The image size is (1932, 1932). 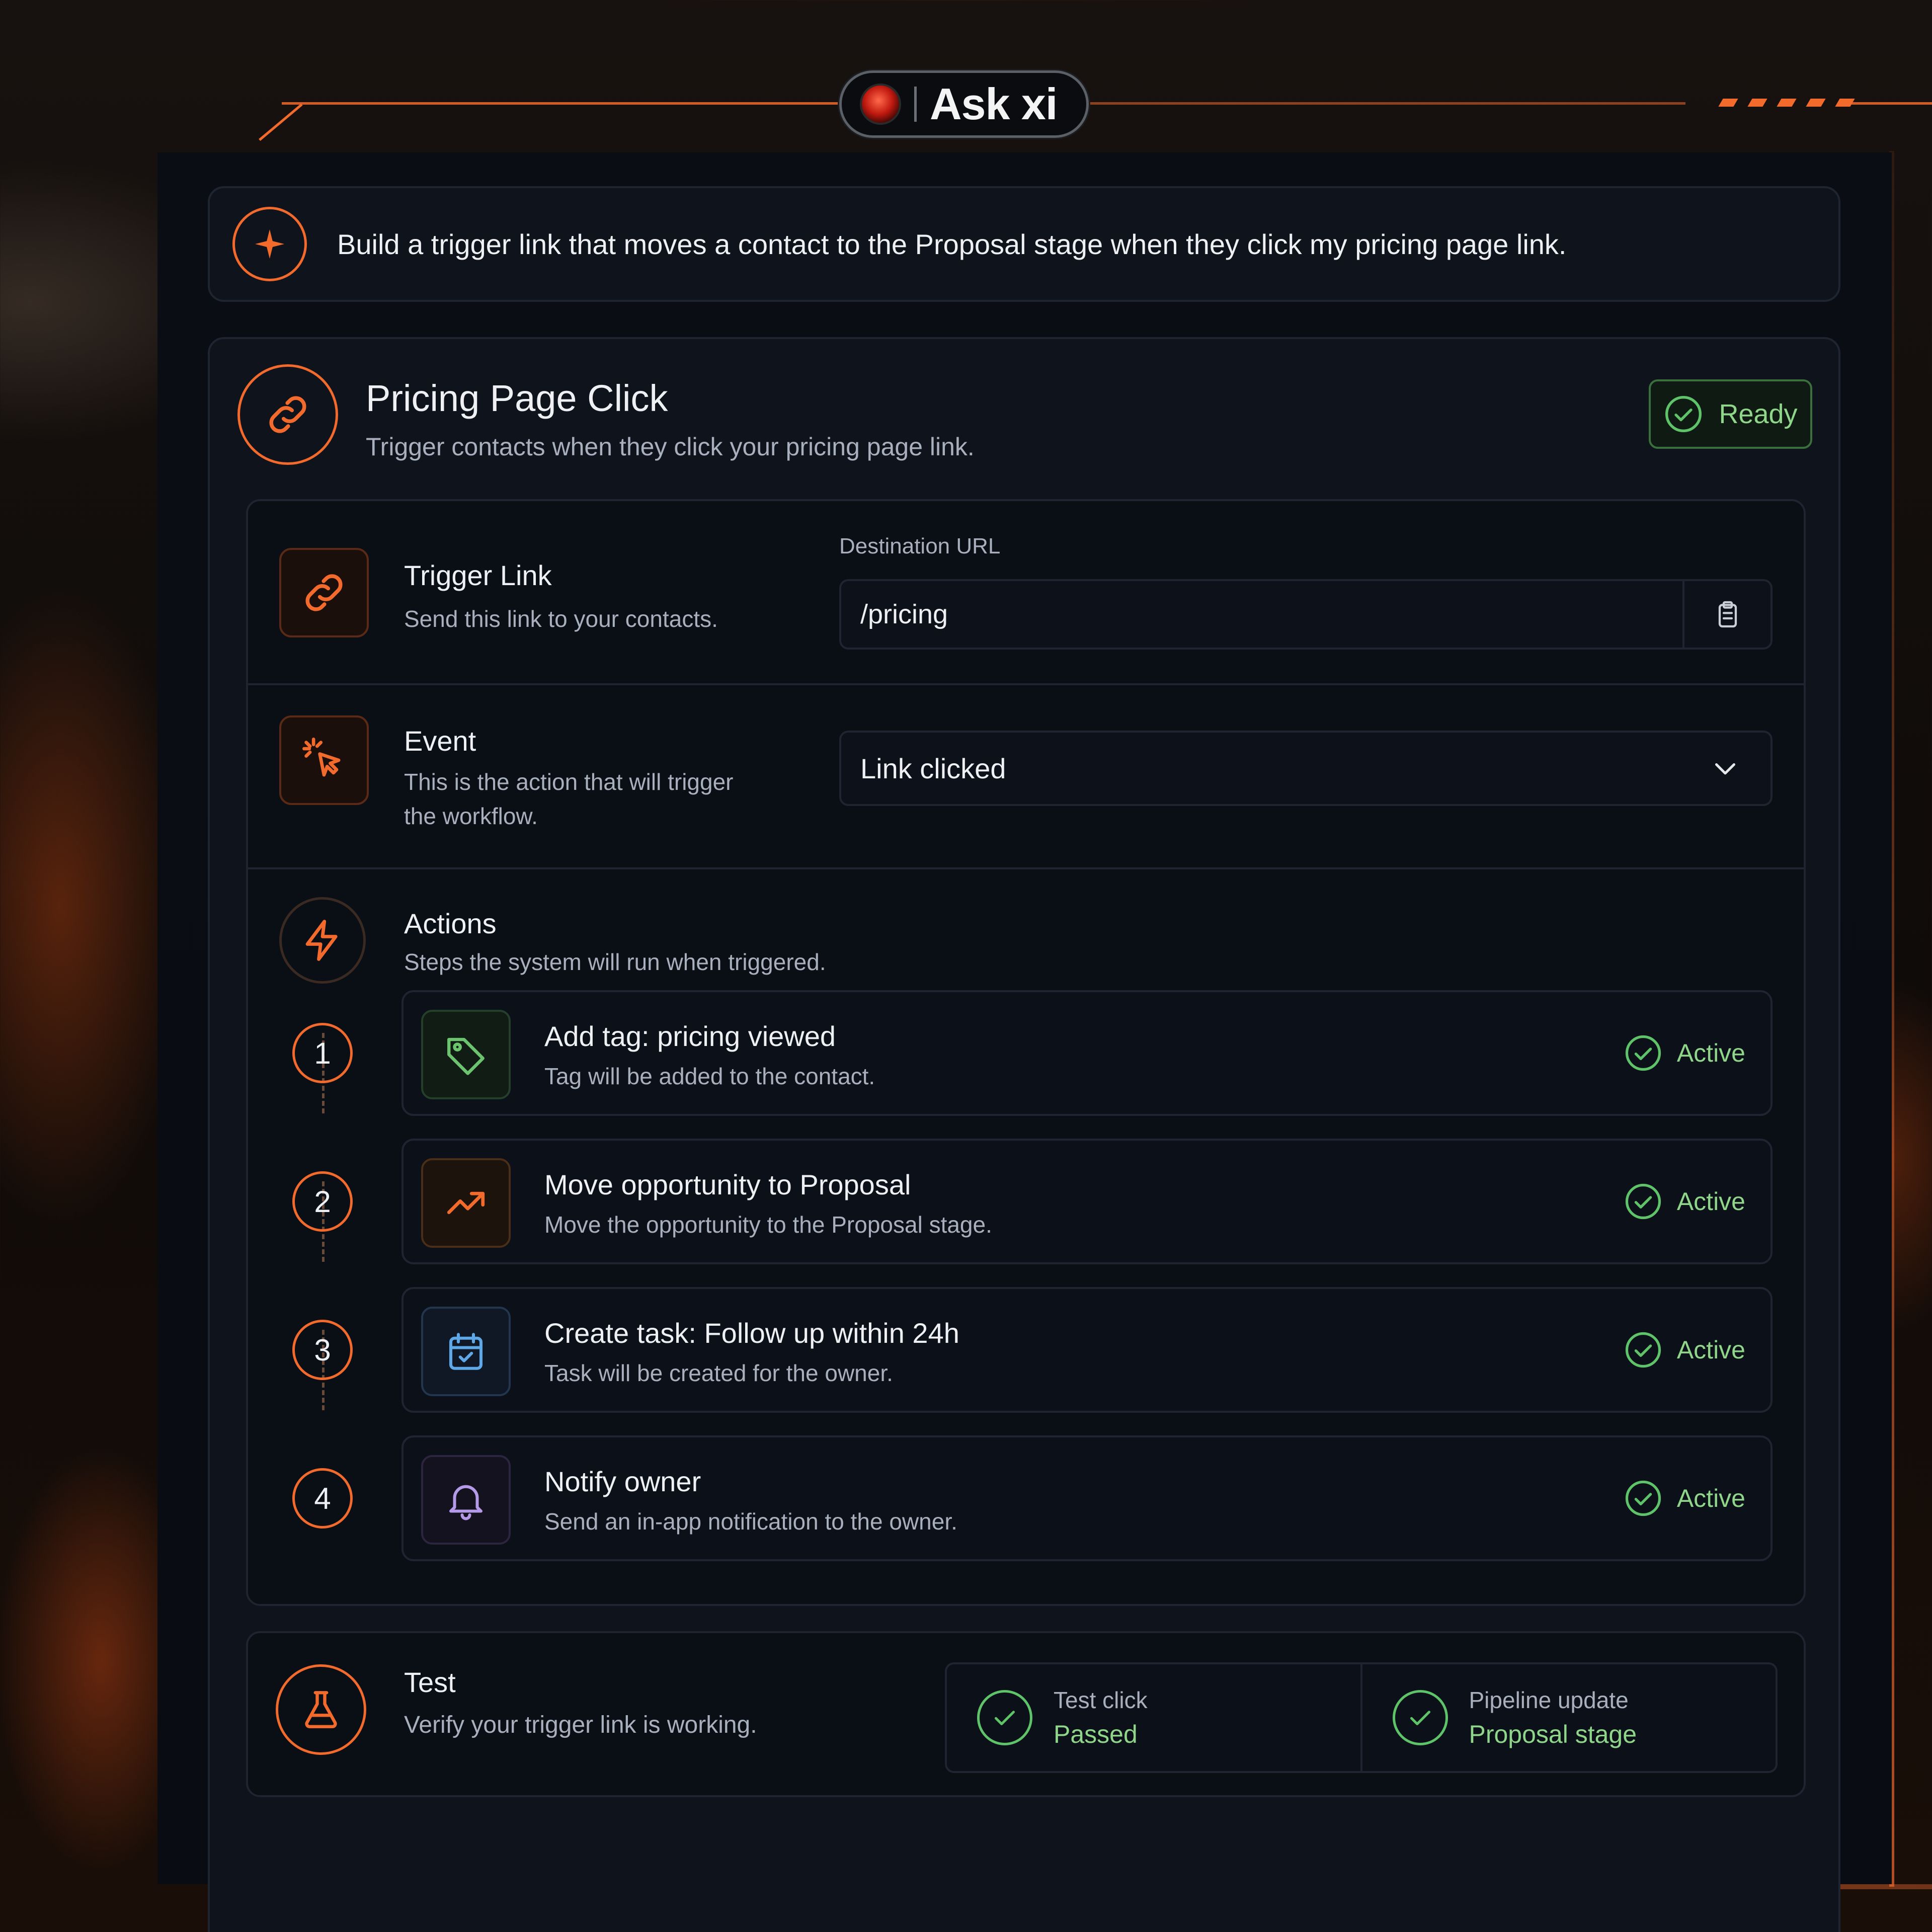 What do you see at coordinates (916, 105) in the screenshot?
I see `logo-divider` at bounding box center [916, 105].